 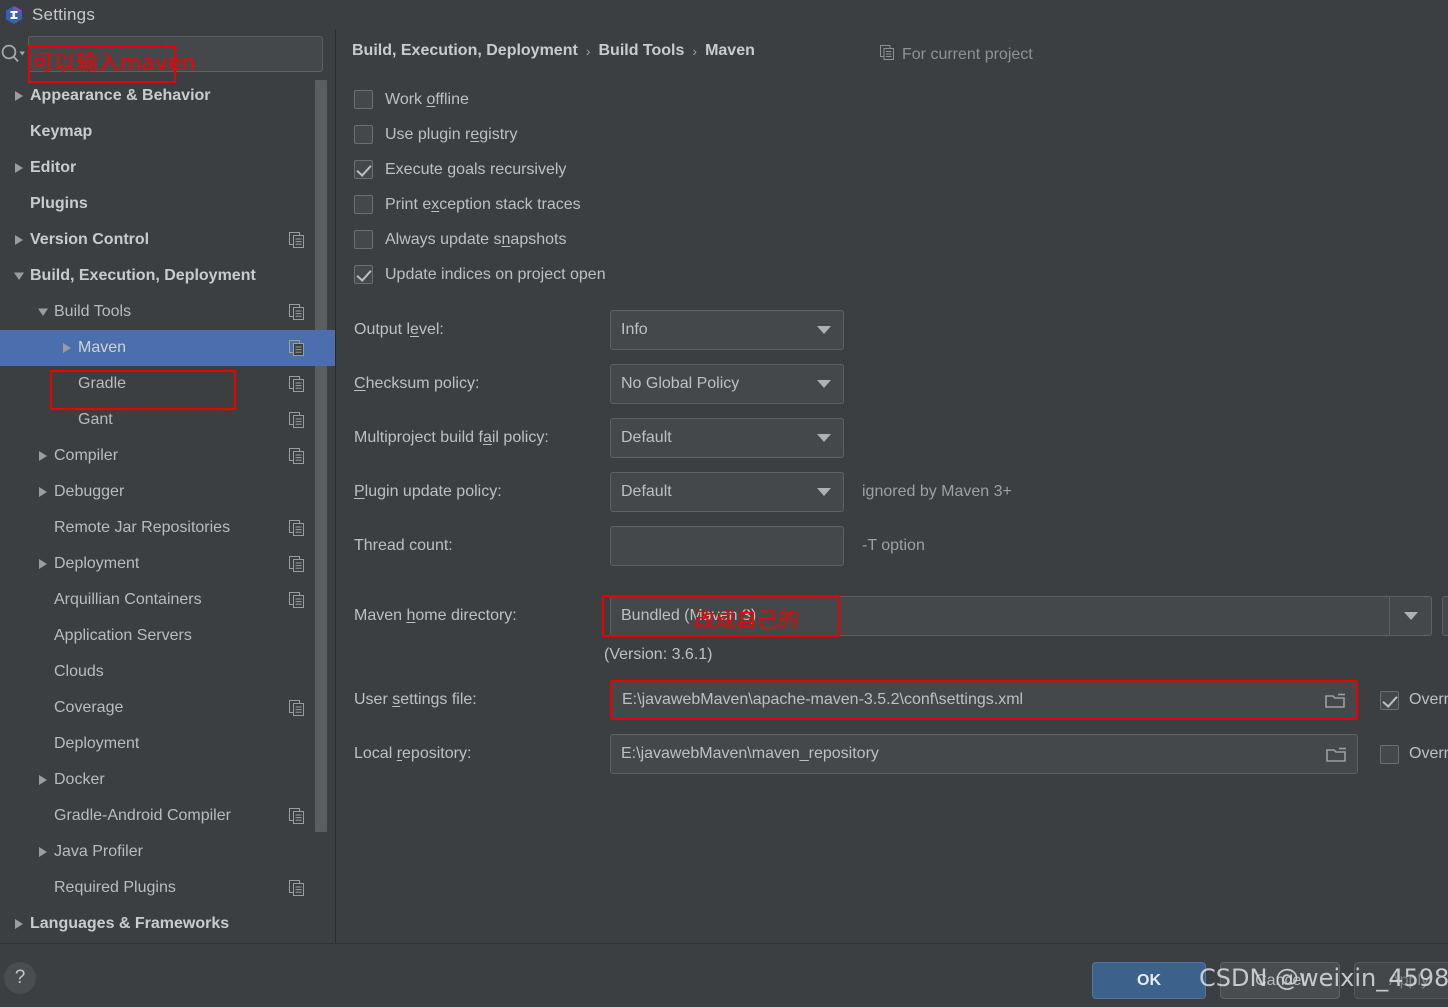 I want to click on checkbox-label: Work offline, so click(x=427, y=99).